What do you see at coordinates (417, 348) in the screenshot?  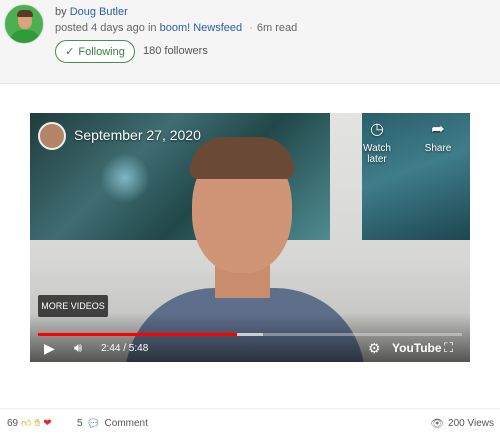 I see `youtube-logo: YouTube` at bounding box center [417, 348].